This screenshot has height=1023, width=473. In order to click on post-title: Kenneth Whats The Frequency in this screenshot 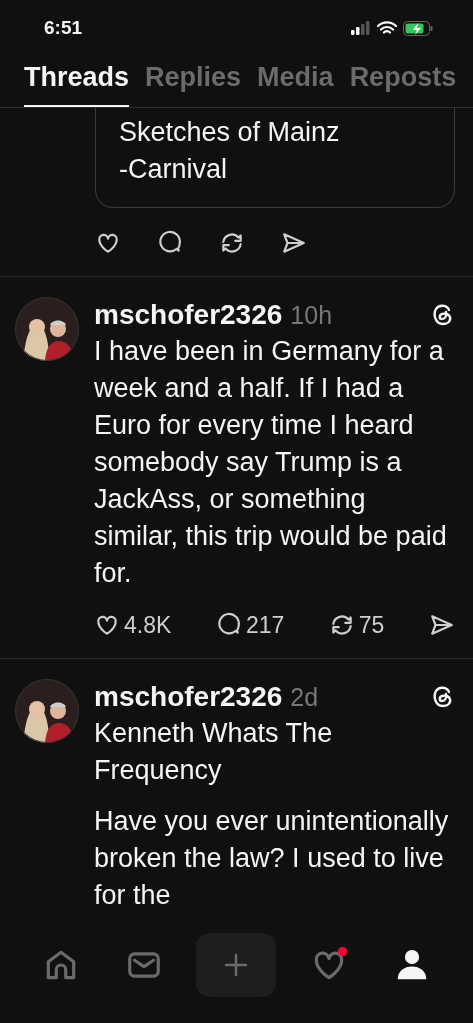, I will do `click(214, 752)`.